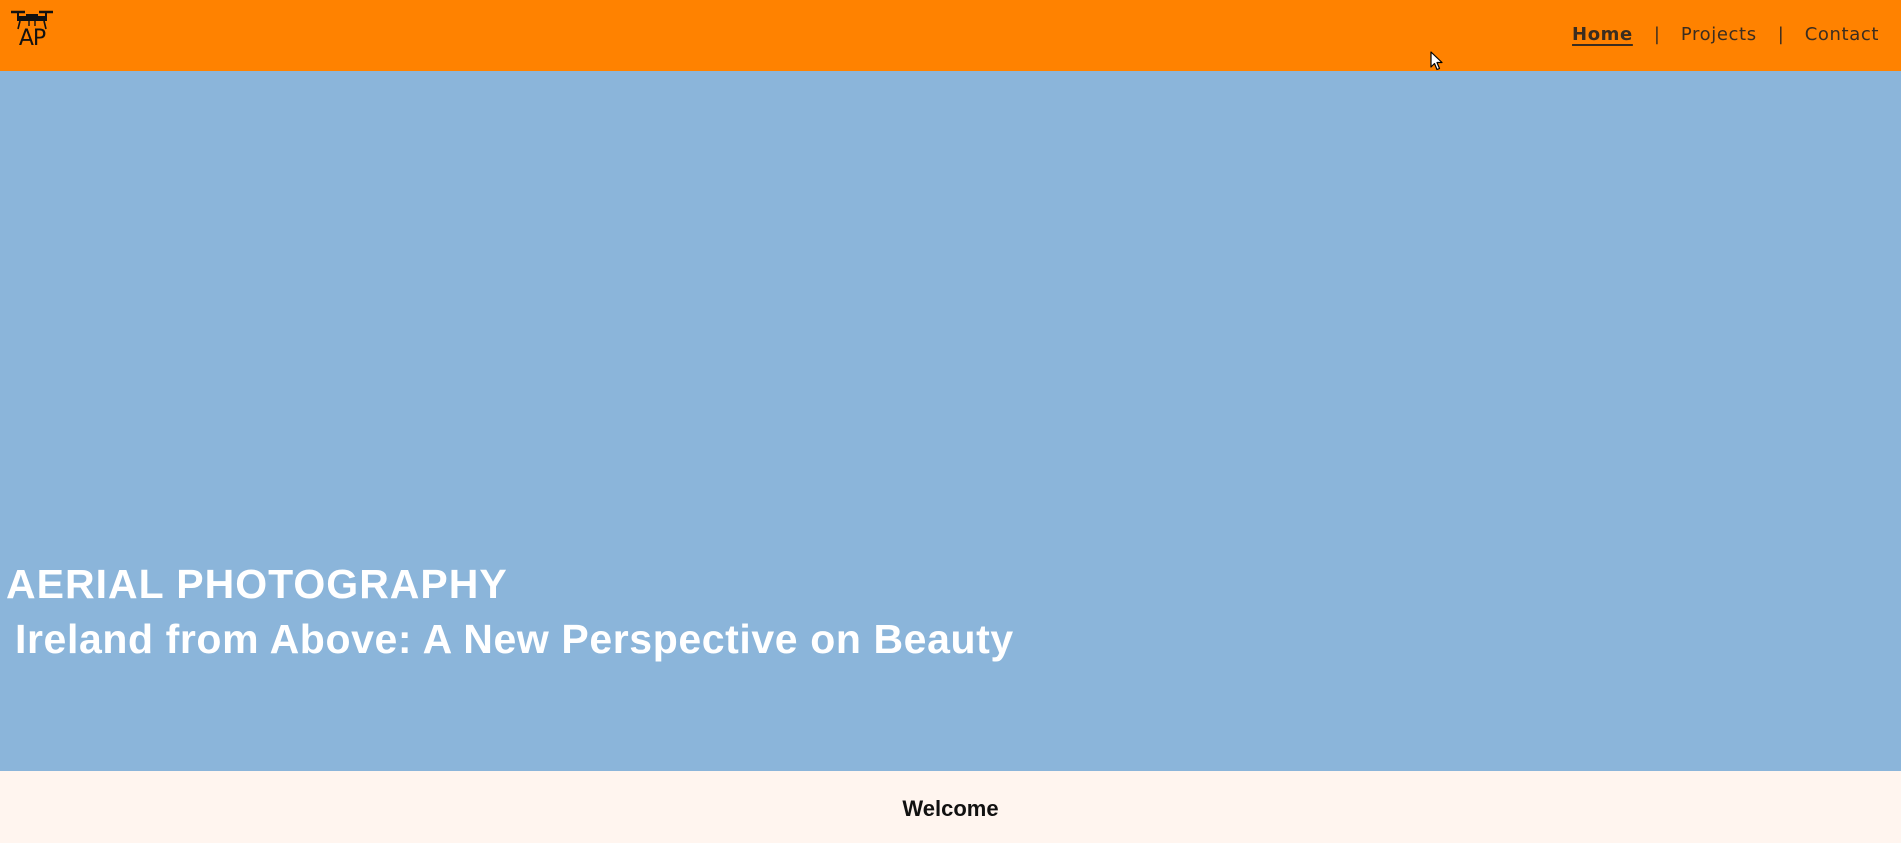 The width and height of the screenshot is (1901, 843). Describe the element at coordinates (1719, 34) in the screenshot. I see `nav-link-projects: Projects` at that location.